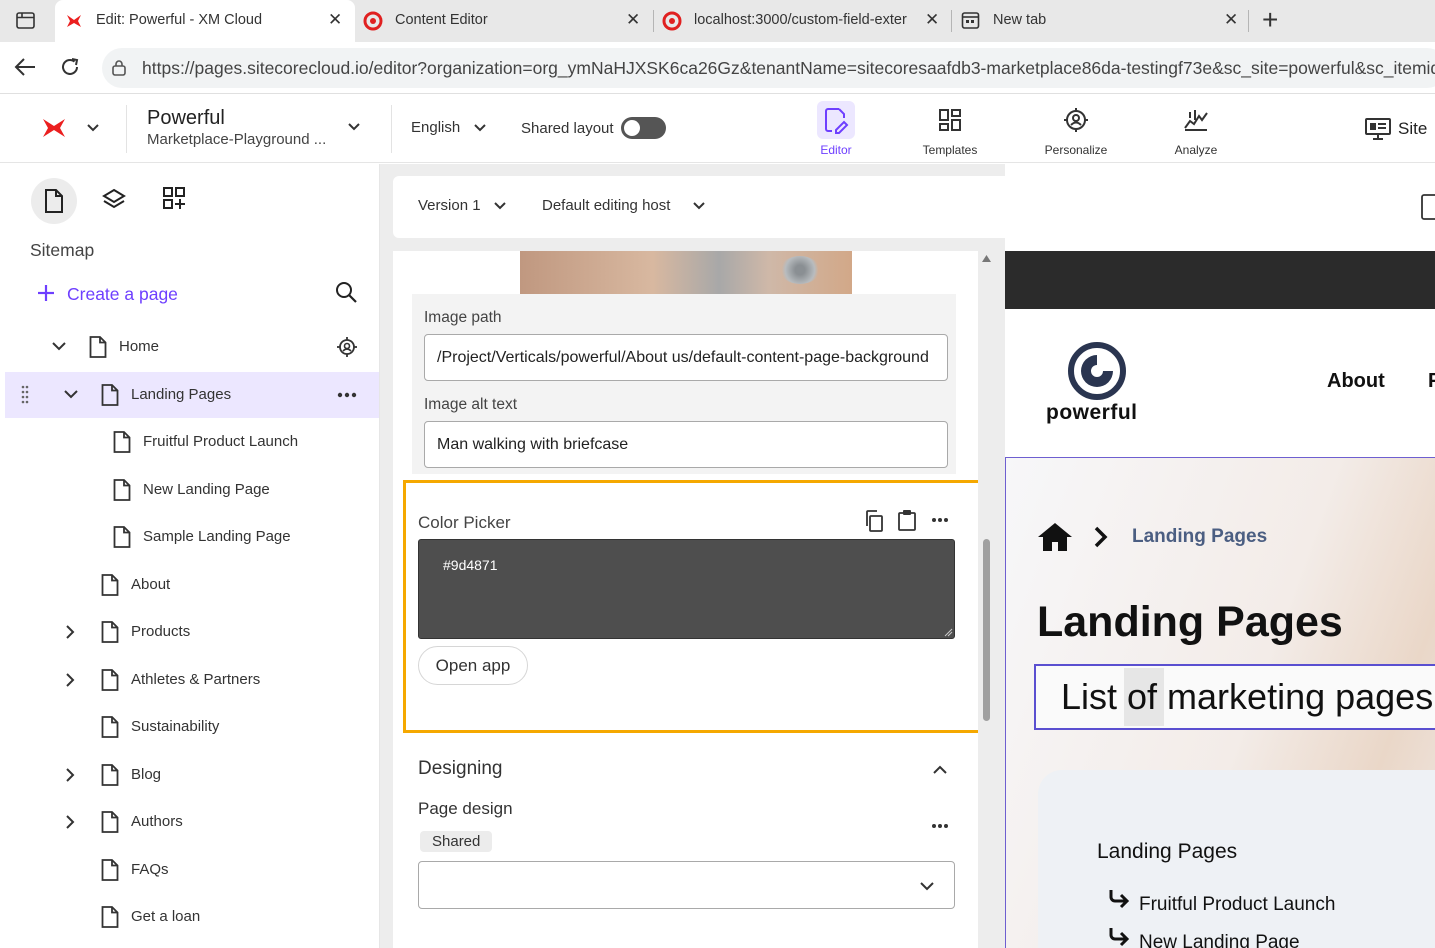 This screenshot has height=948, width=1435. What do you see at coordinates (116, 294) in the screenshot?
I see `create-page-button: Create a page` at bounding box center [116, 294].